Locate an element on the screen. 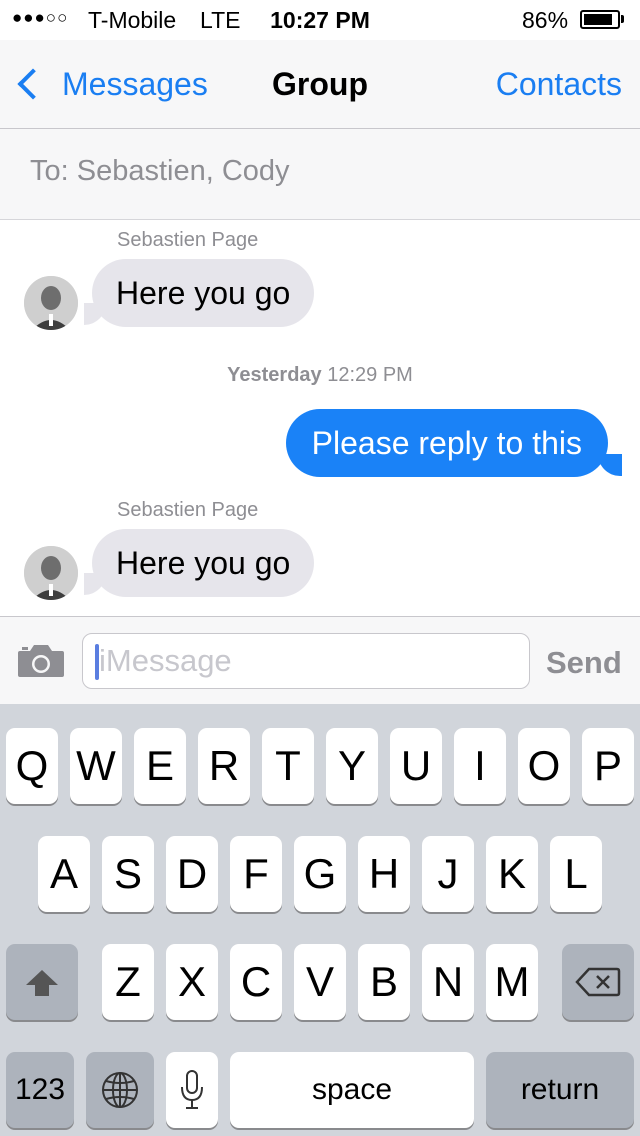 This screenshot has height=1136, width=640. outgoing-message-bubble: Please reply to this is located at coordinates (446, 443).